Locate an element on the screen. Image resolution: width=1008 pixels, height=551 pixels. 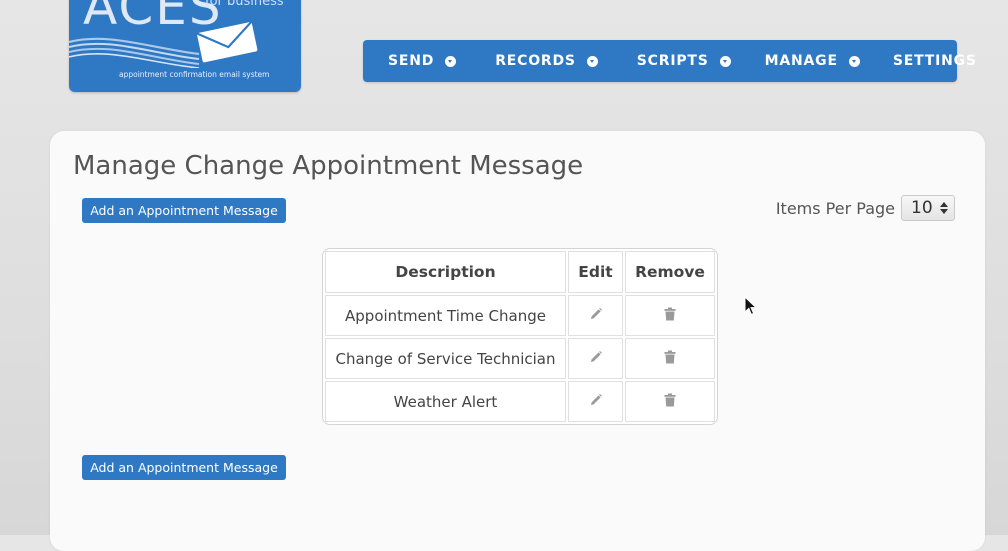
items-per-page-value: 10 is located at coordinates (922, 208).